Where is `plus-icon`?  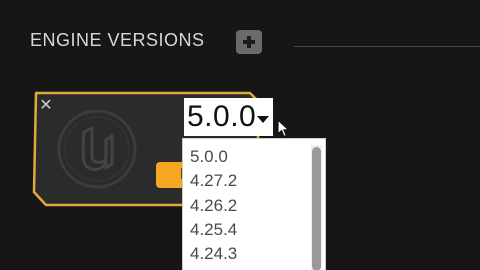
plus-icon is located at coordinates (249, 42).